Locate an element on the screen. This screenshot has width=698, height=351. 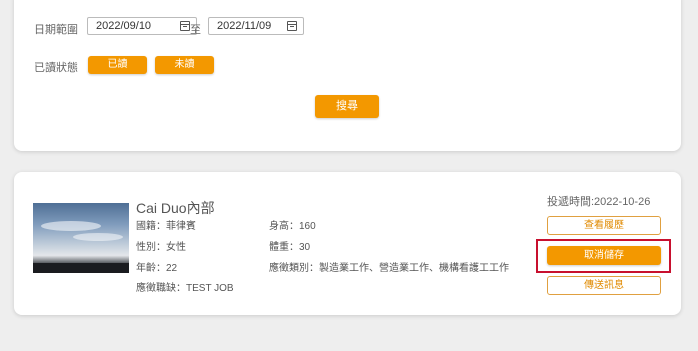
sent-time: 投遞時間:2022-10-26 is located at coordinates (599, 202).